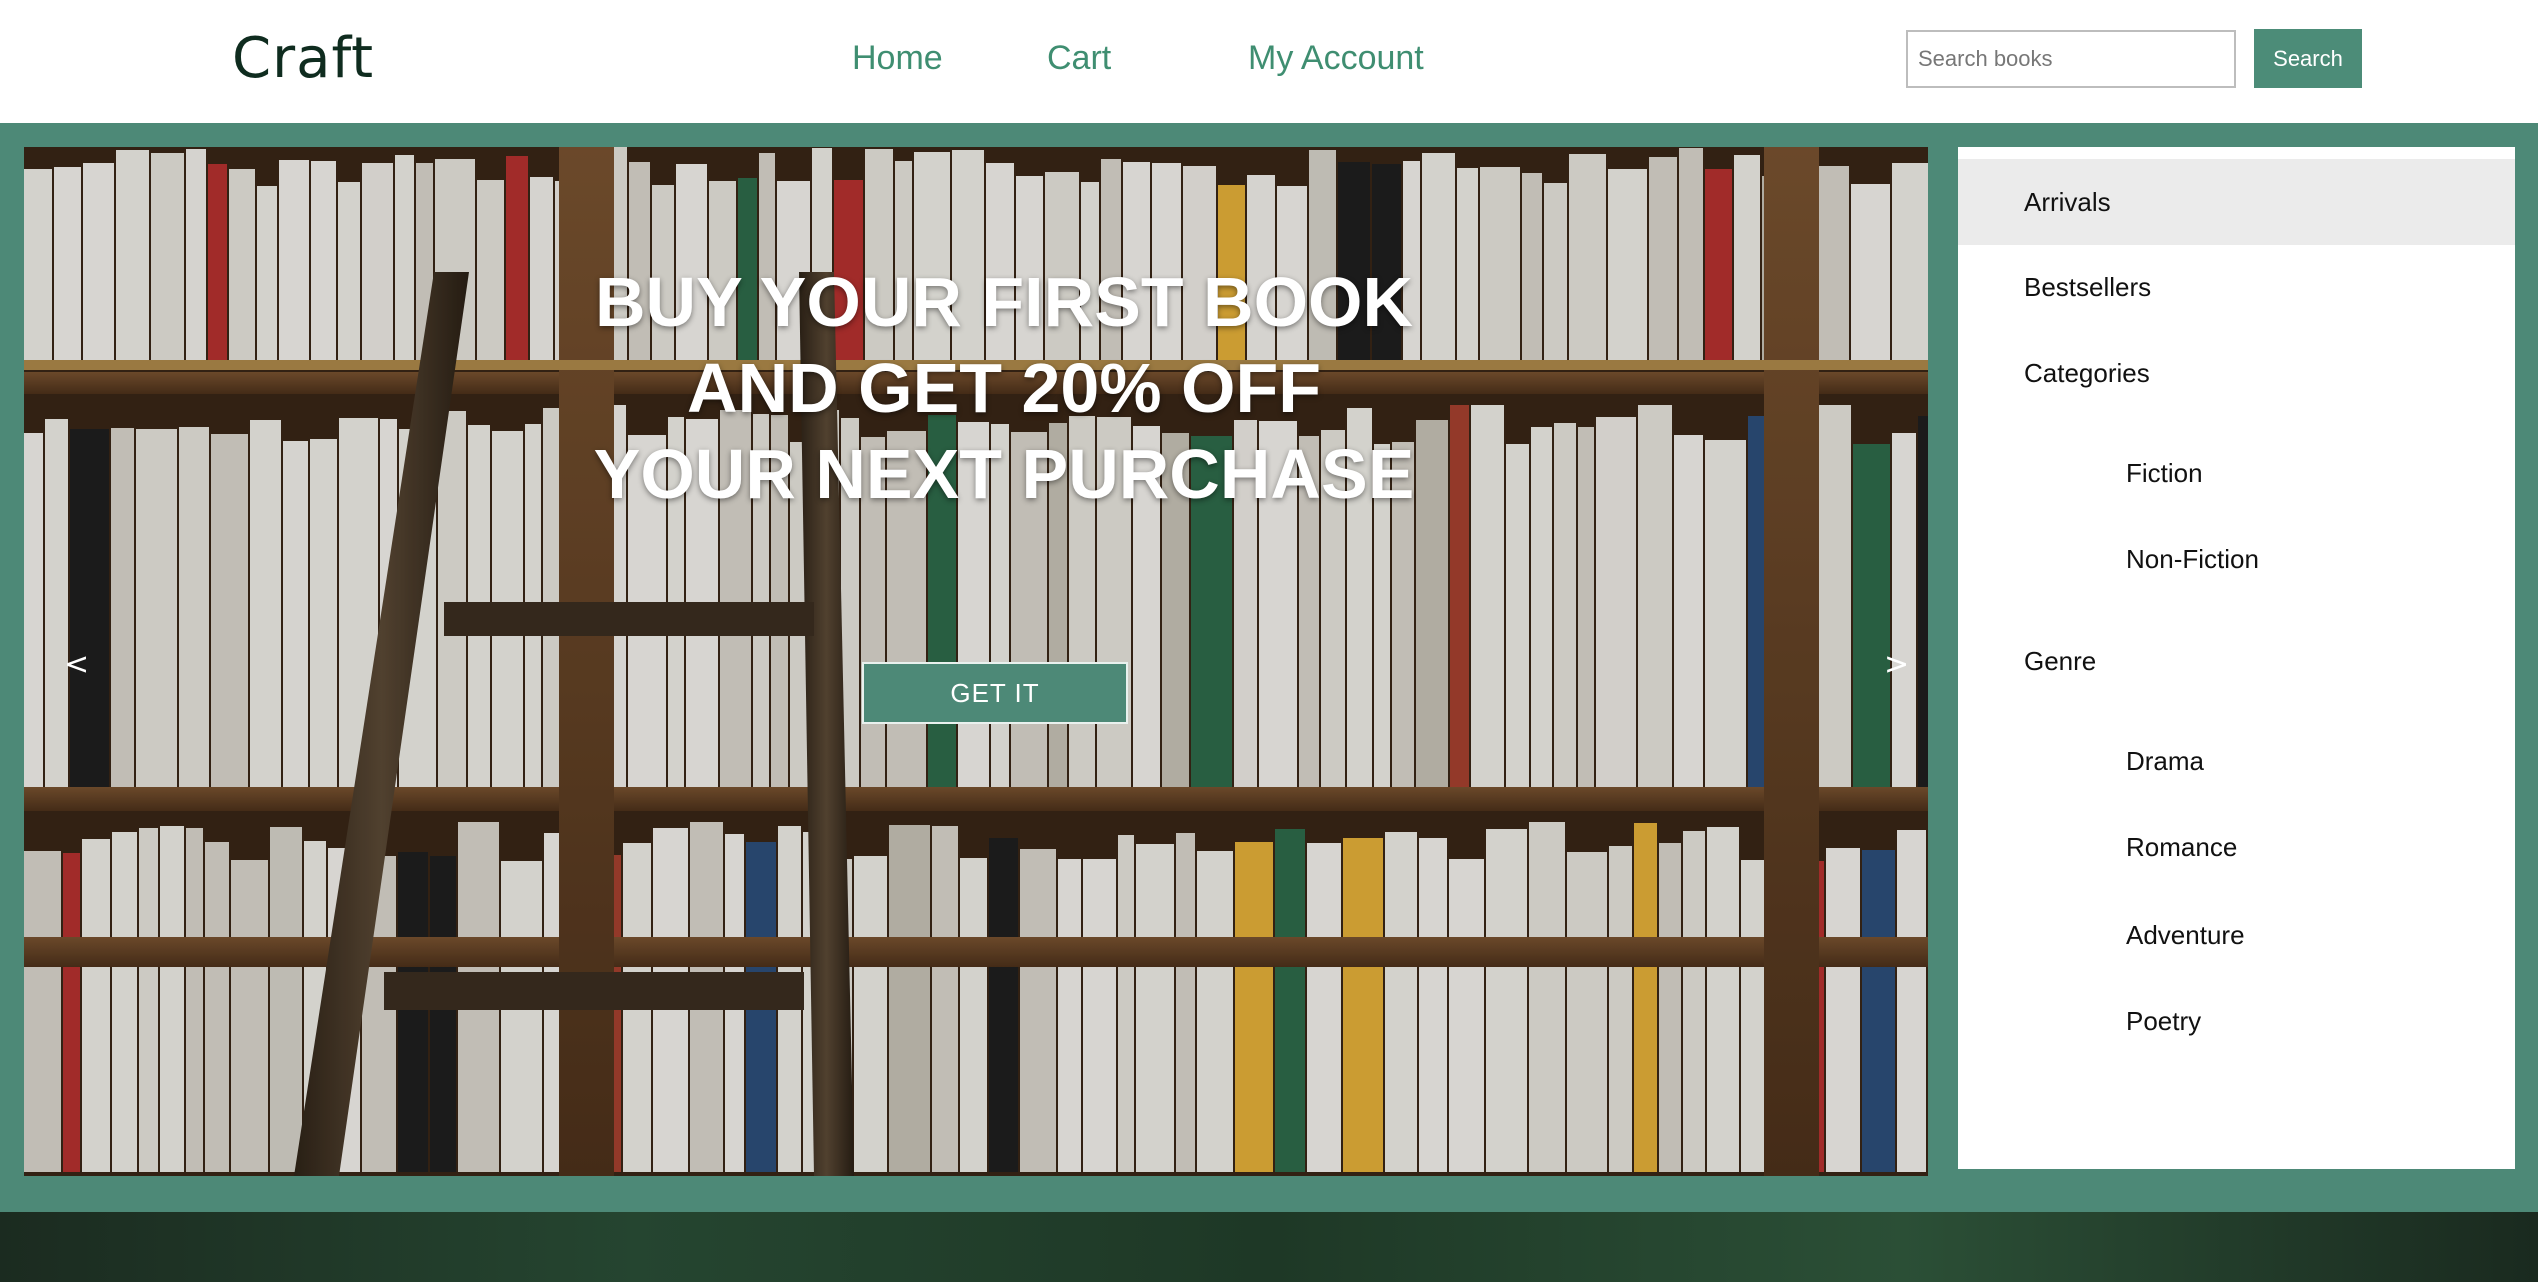 The width and height of the screenshot is (2538, 1282). I want to click on sidebar-item-label: Poetry, so click(2164, 1021).